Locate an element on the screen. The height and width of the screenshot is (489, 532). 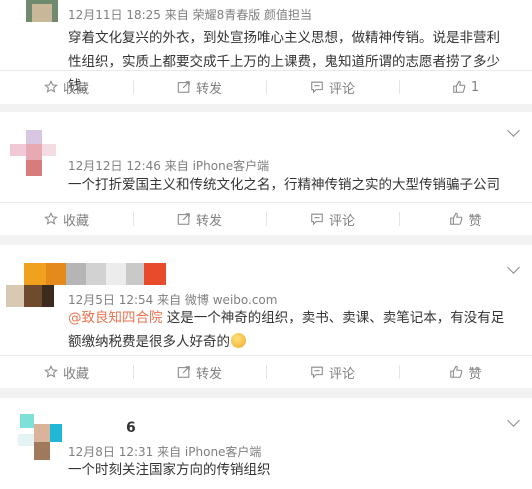
post-text: 一个时刻关注国家方向的传销组织 is located at coordinates (169, 470).